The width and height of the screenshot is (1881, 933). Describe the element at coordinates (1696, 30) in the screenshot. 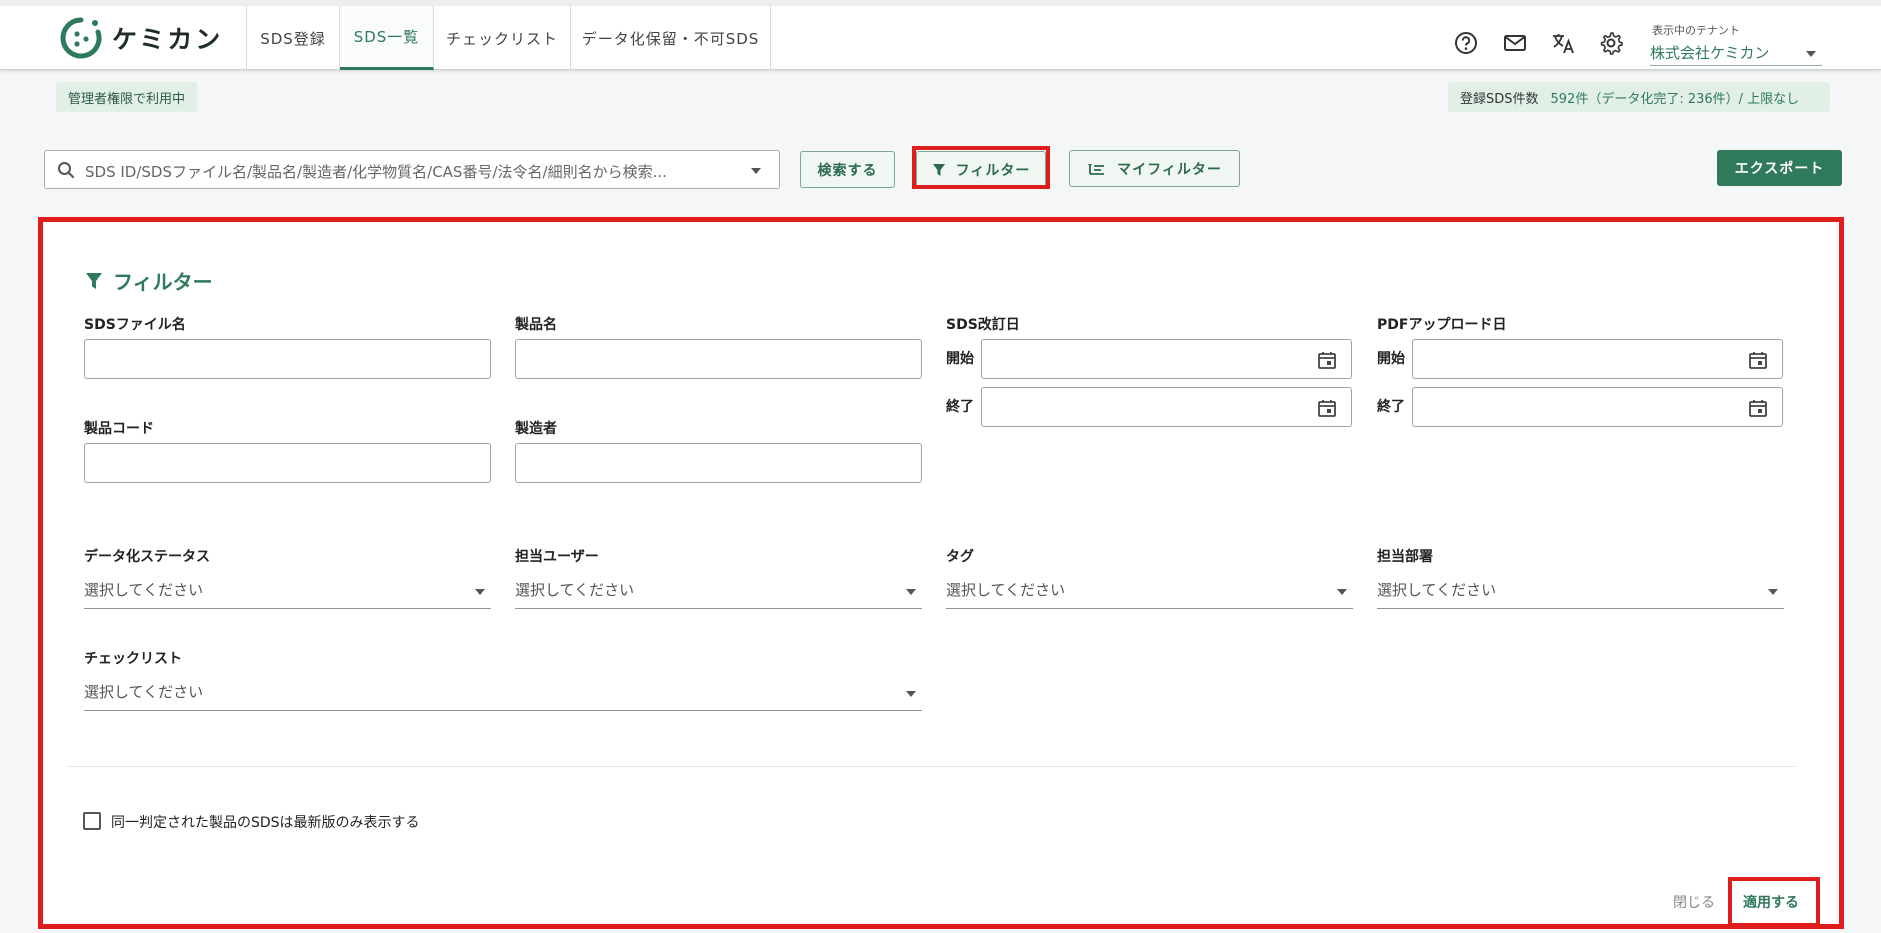

I see `tenant-caption: 表示中のテナント` at that location.